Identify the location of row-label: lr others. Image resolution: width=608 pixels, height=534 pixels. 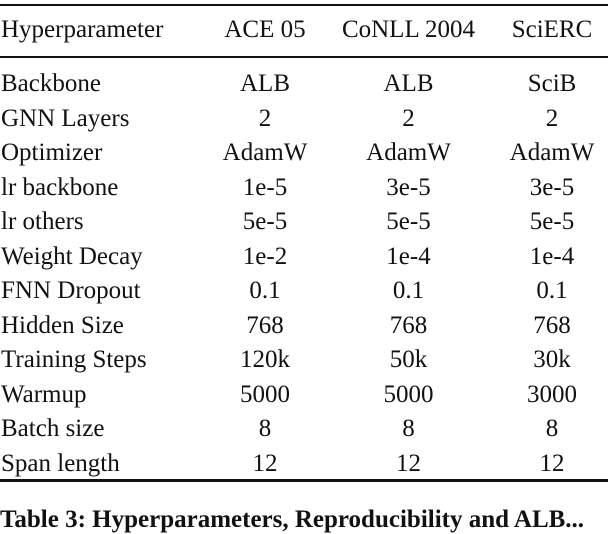
(42, 221).